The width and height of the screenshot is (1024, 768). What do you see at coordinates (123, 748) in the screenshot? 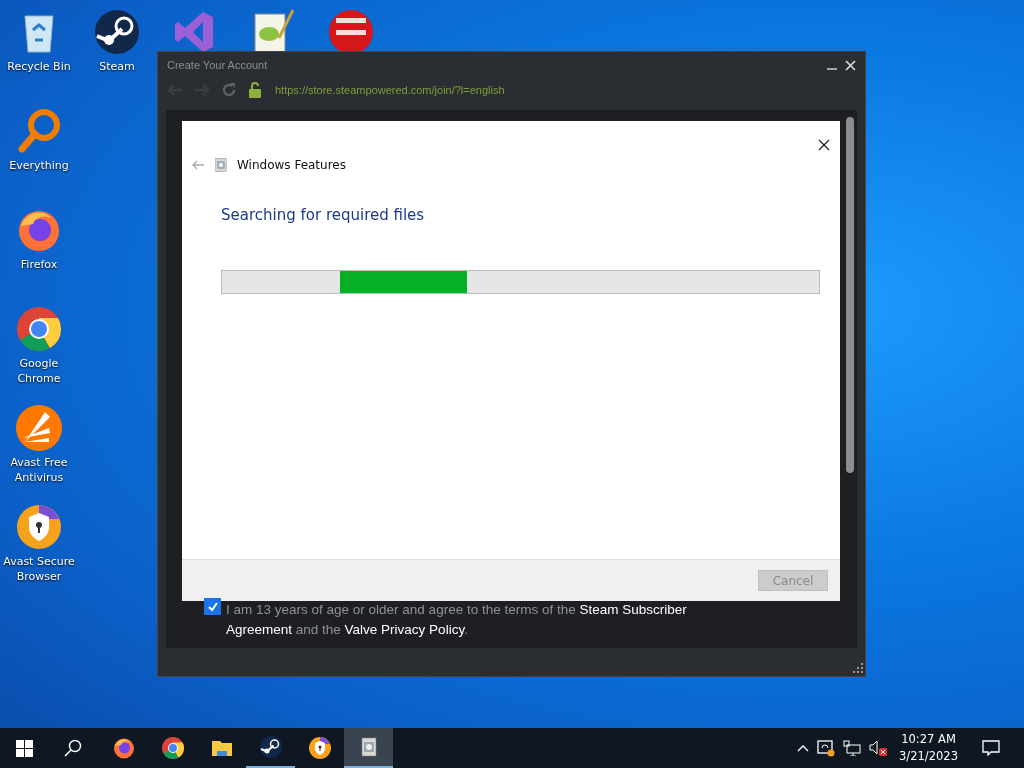
I see `fox-globe-icon` at bounding box center [123, 748].